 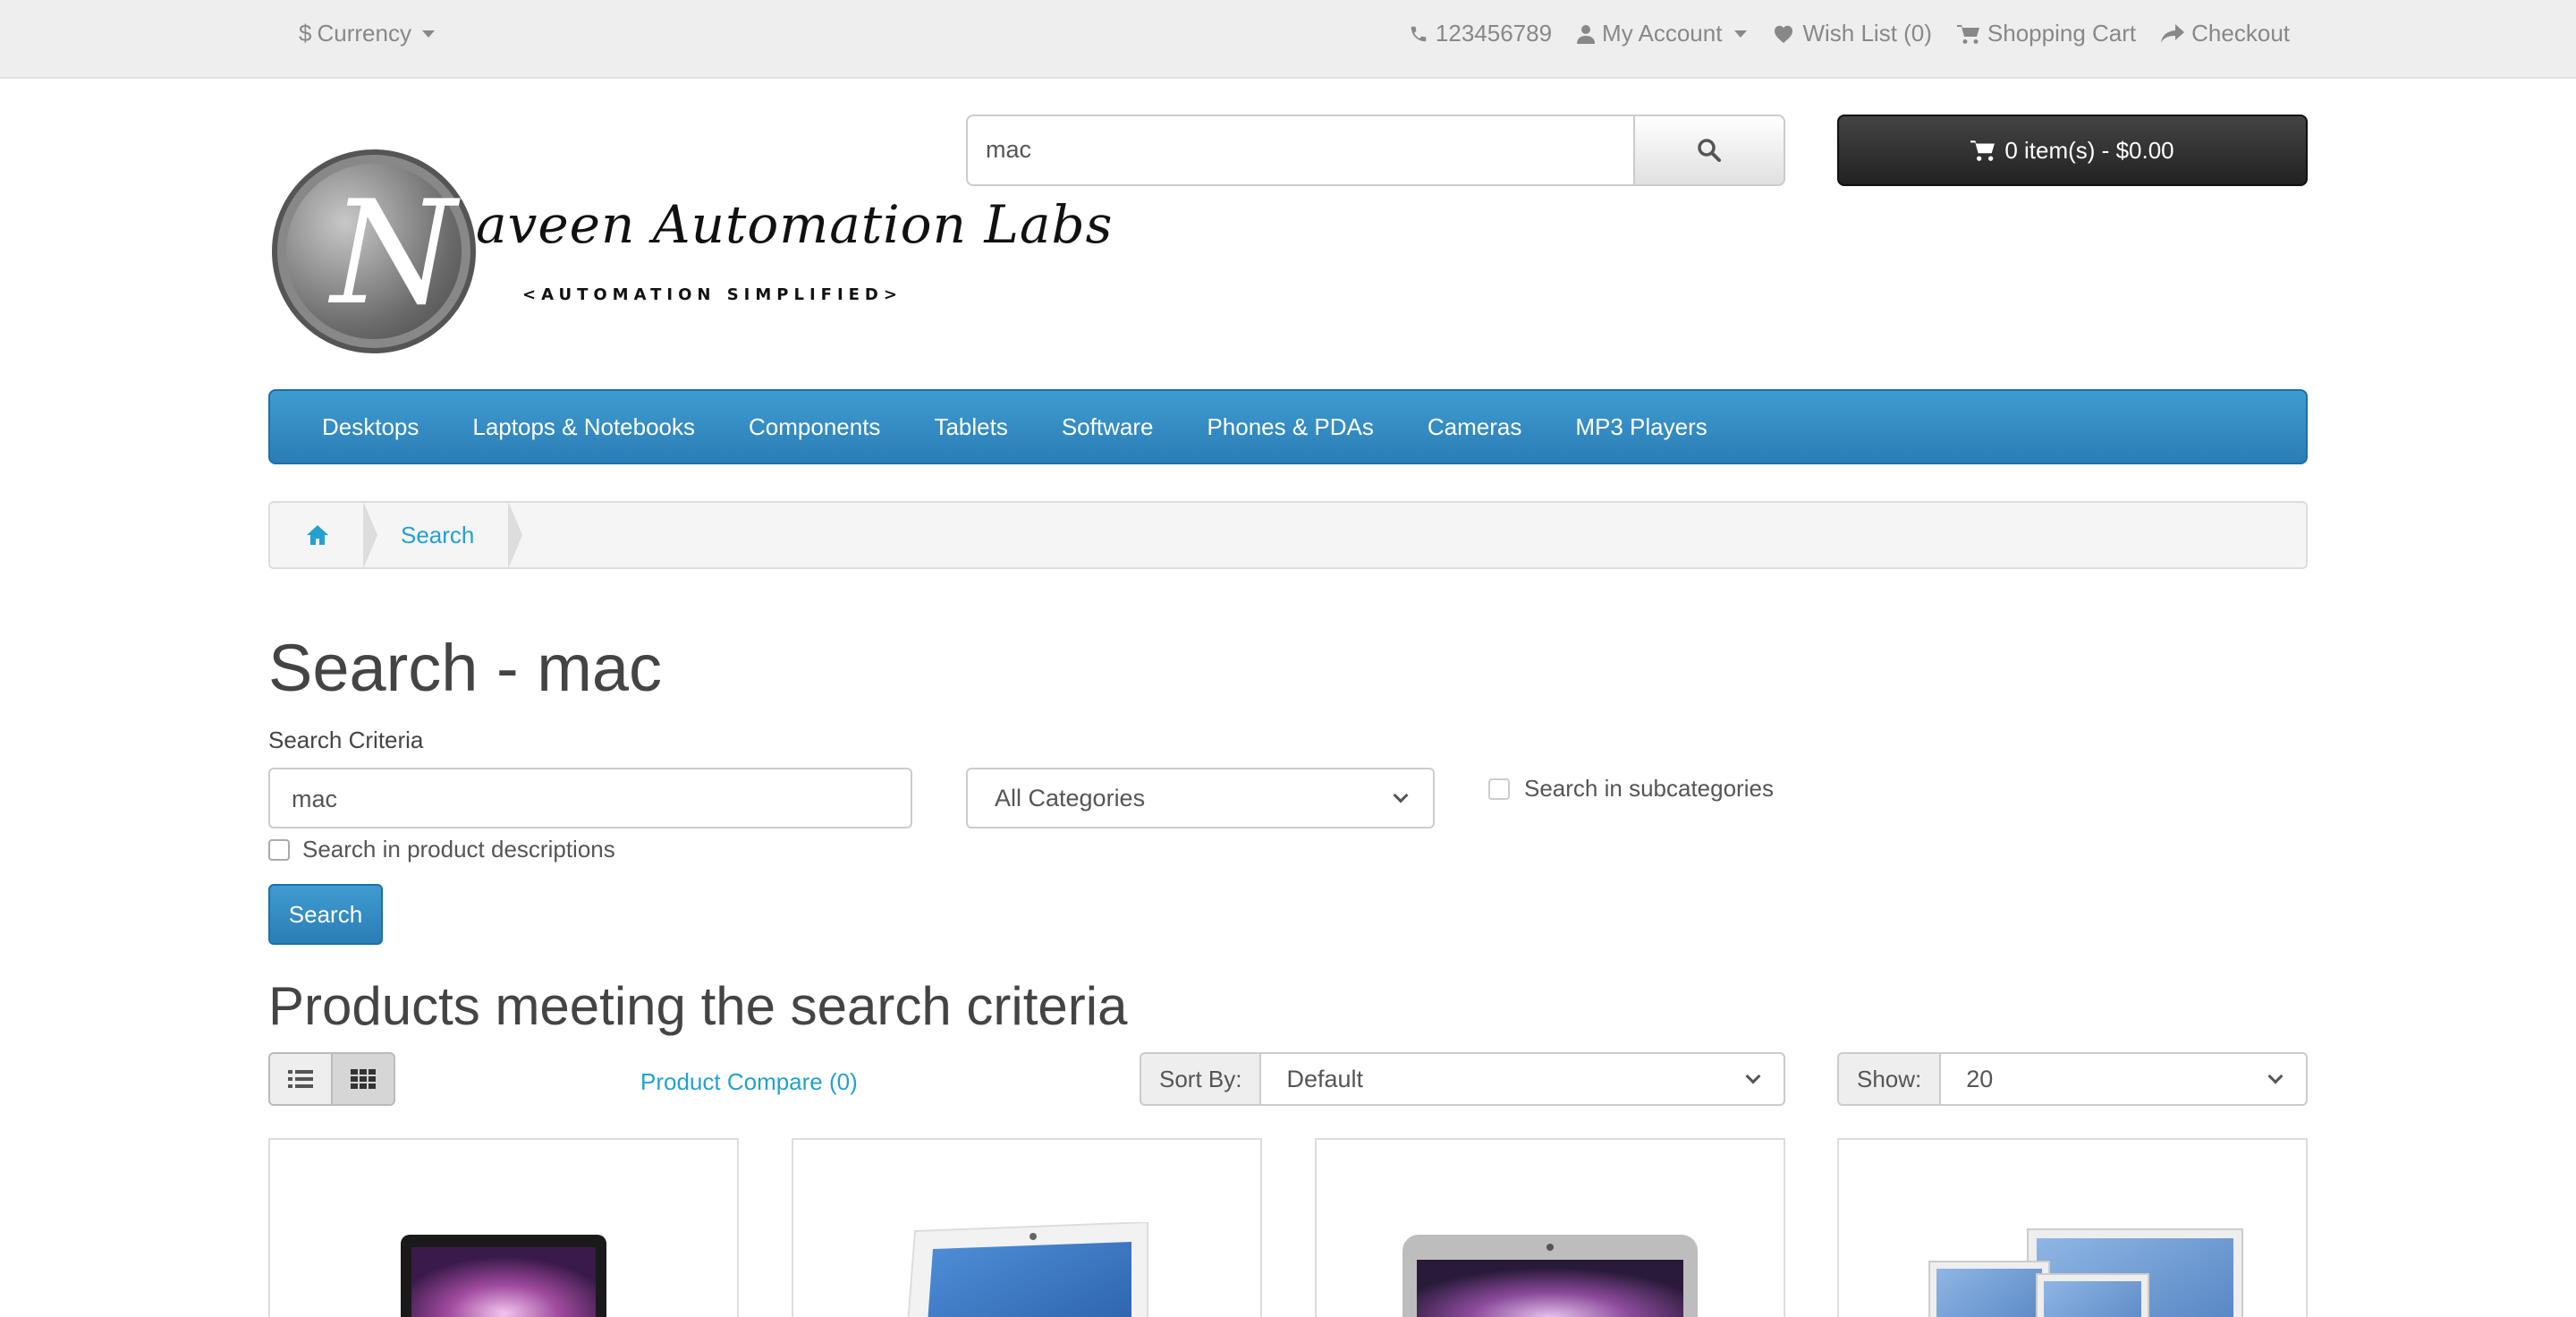 I want to click on heart-icon, so click(x=1784, y=34).